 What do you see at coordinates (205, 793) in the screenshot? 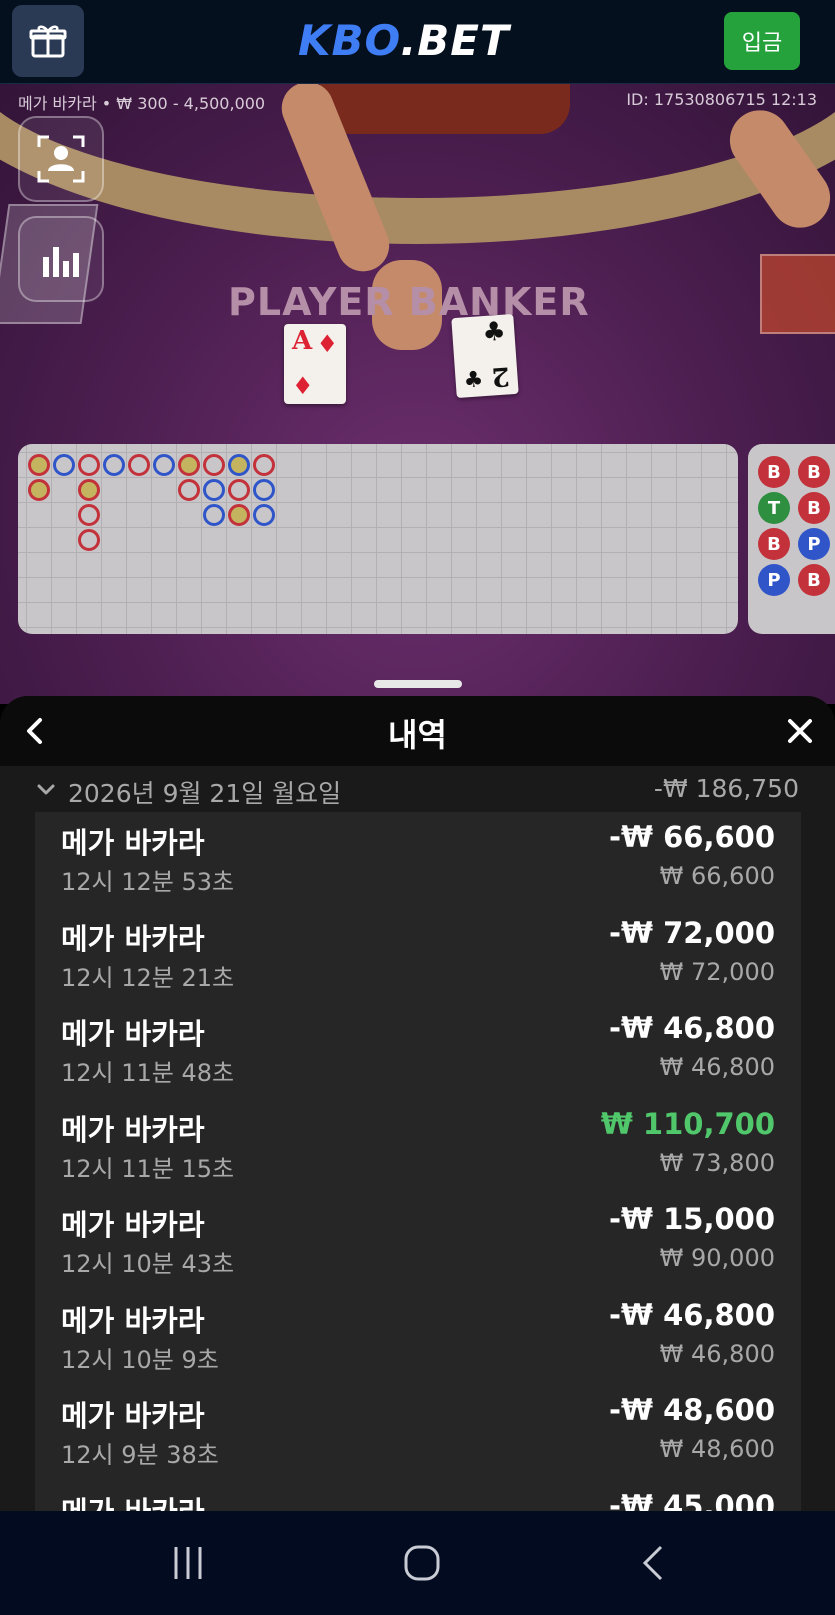
I see `date-label: 2026년 9월 21일 월요일` at bounding box center [205, 793].